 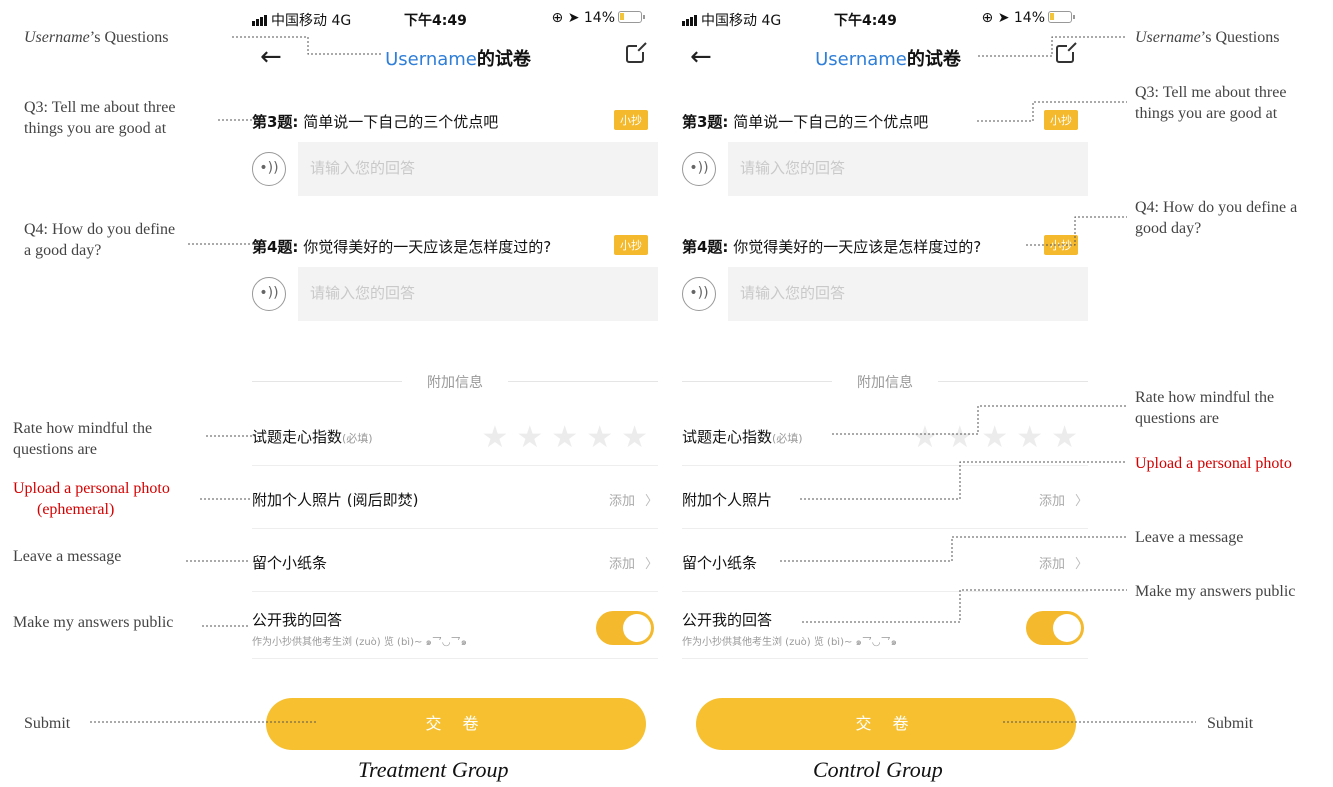 I want to click on photo-row: 附加个人照片 添加〉, so click(x=885, y=498).